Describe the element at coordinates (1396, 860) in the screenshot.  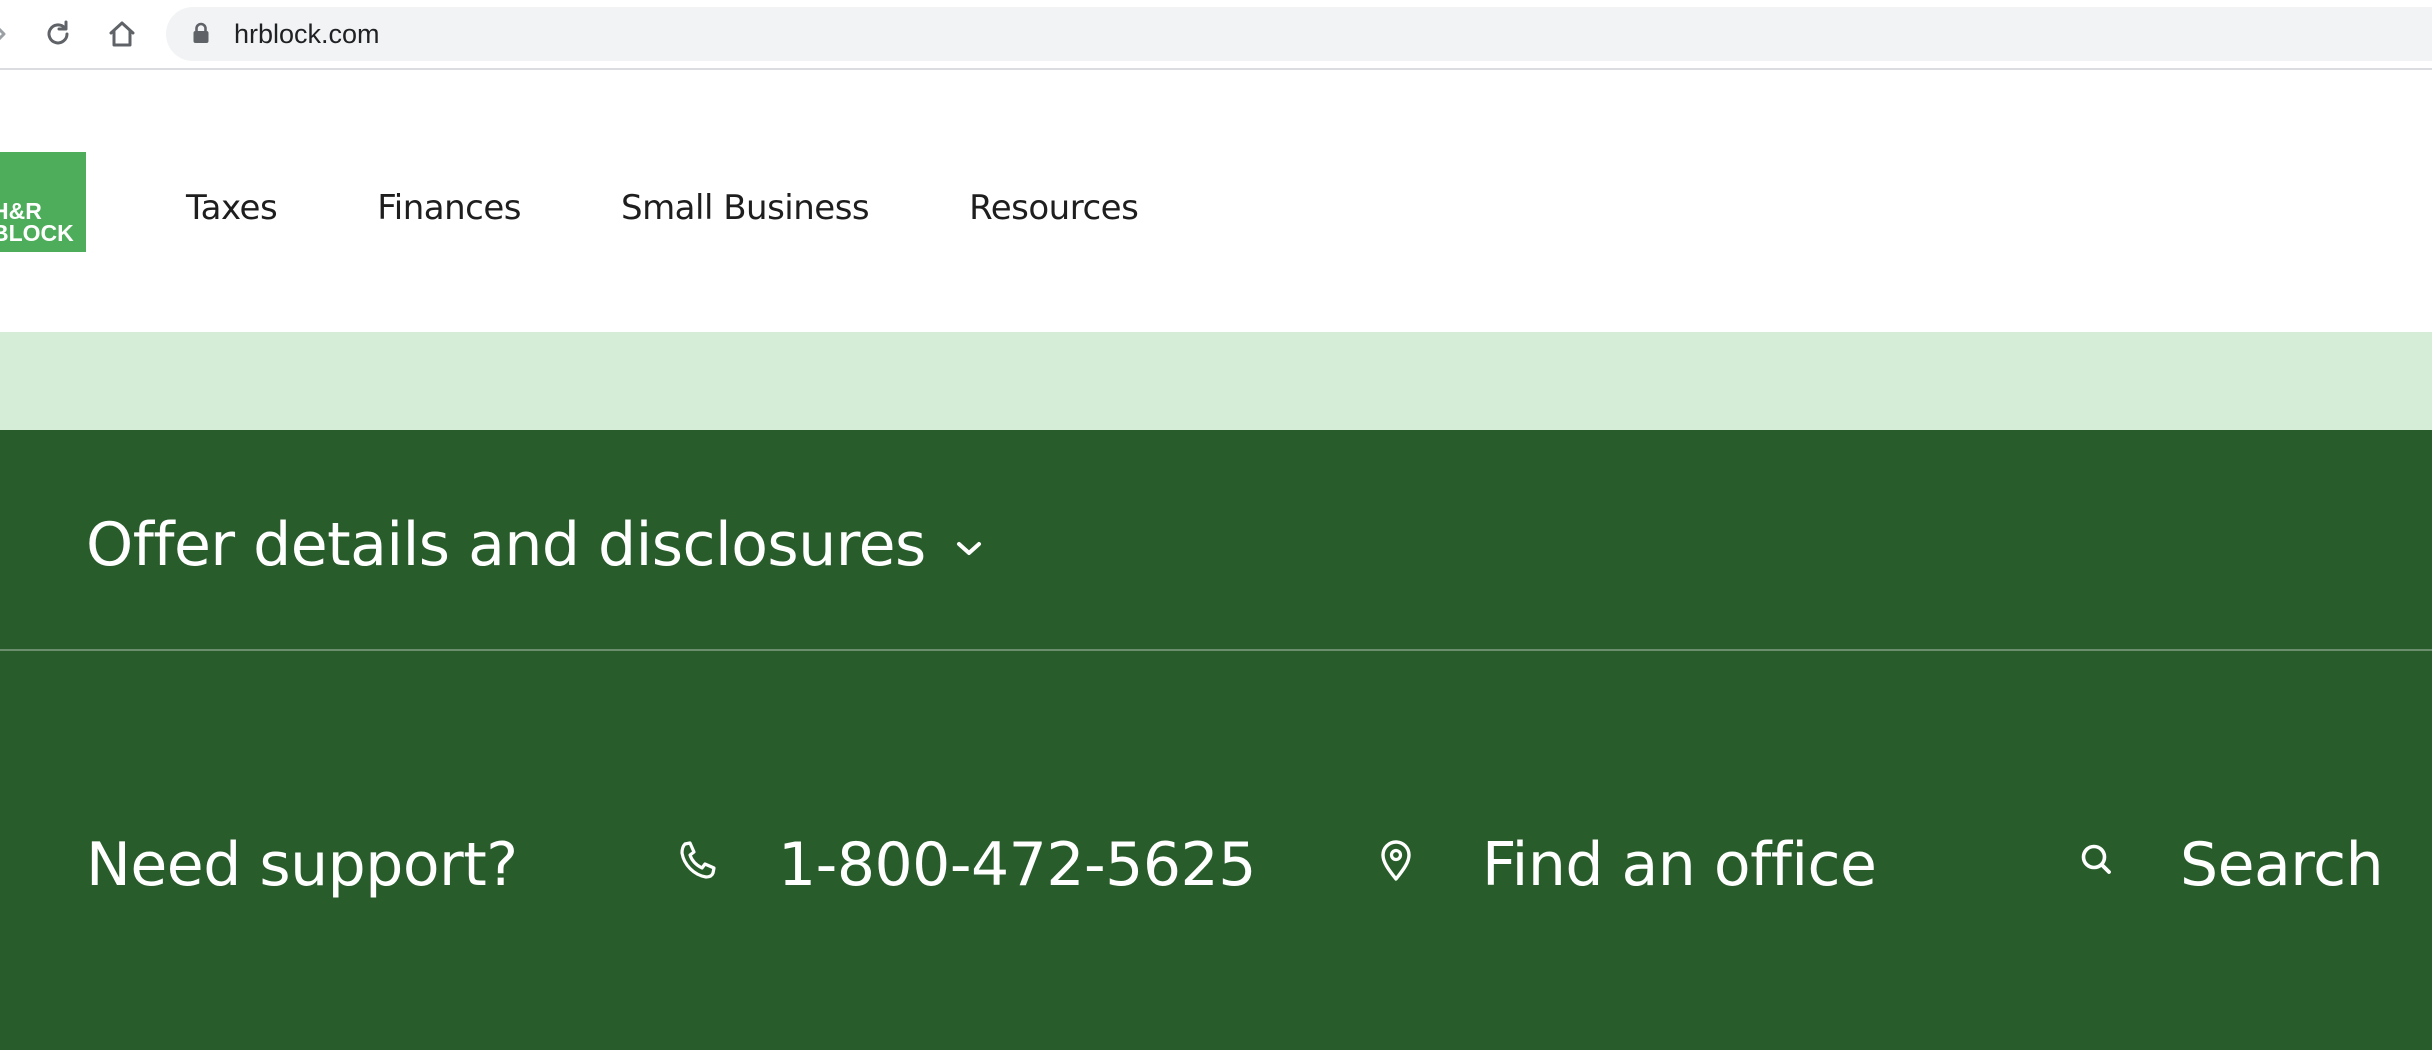
I see `location-pin-icon` at that location.